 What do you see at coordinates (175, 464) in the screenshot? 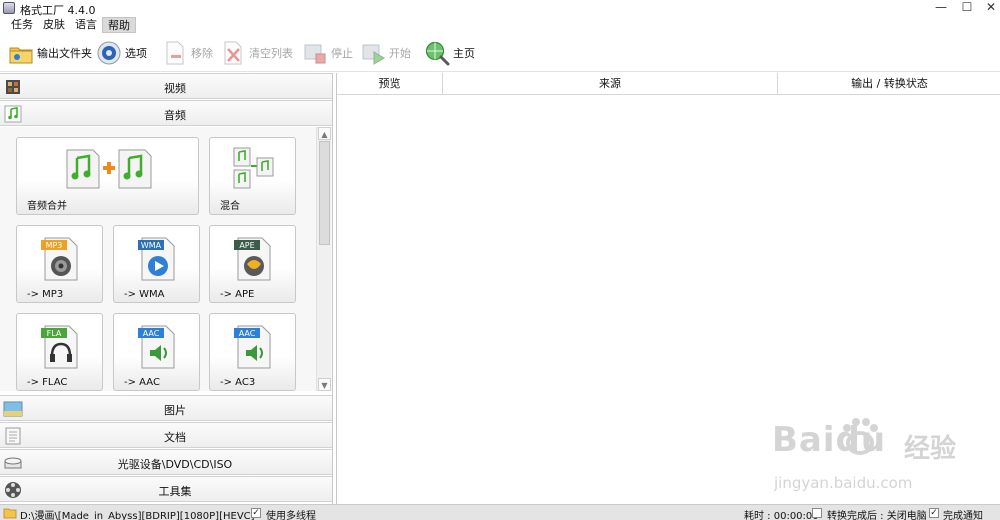
I see `category-optical-label: 光驱设备\DVD\CD\ISO` at bounding box center [175, 464].